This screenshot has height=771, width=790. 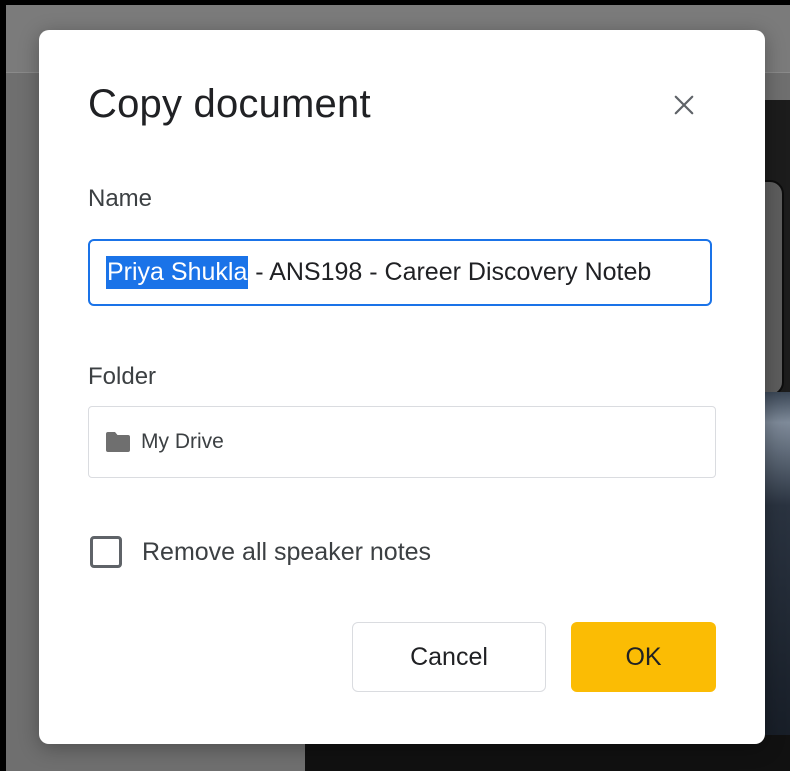 What do you see at coordinates (118, 442) in the screenshot?
I see `folder-icon` at bounding box center [118, 442].